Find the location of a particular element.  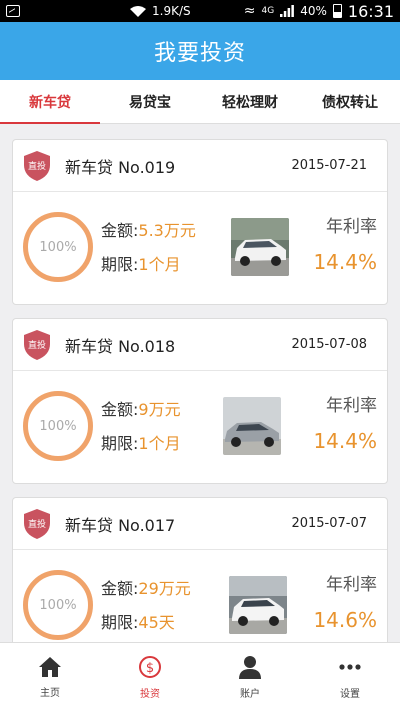

tab-debt-transfer: 债权转让 is located at coordinates (350, 101).